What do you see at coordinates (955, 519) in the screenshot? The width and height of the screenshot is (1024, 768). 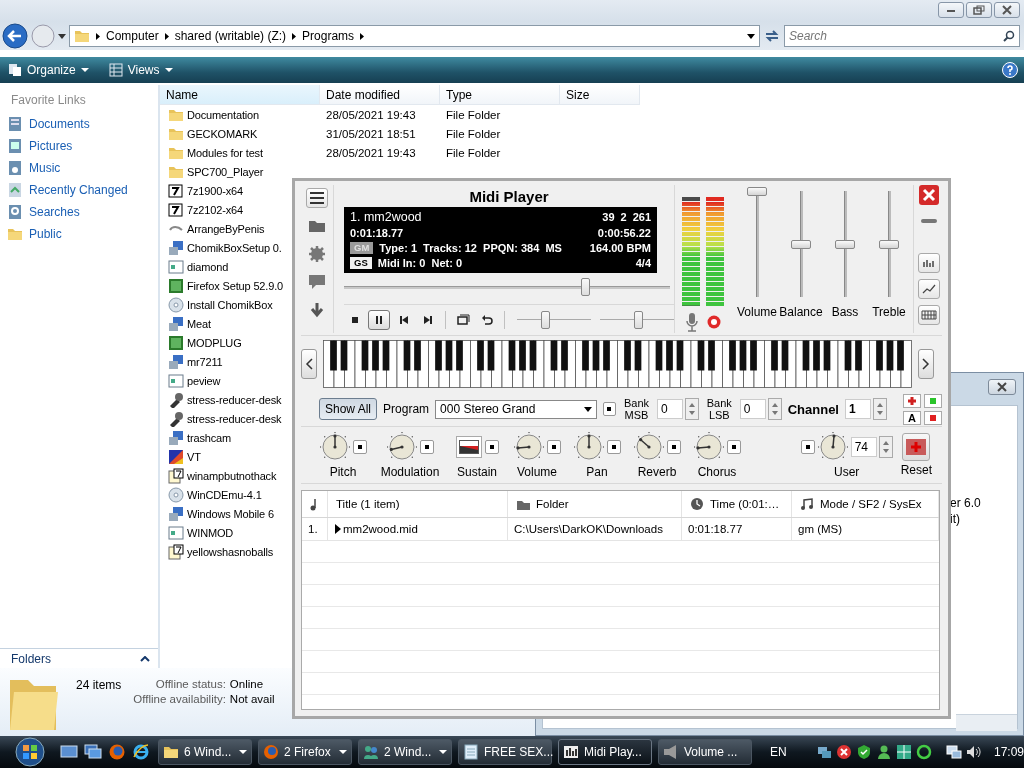 I see `dialog-text: it)` at bounding box center [955, 519].